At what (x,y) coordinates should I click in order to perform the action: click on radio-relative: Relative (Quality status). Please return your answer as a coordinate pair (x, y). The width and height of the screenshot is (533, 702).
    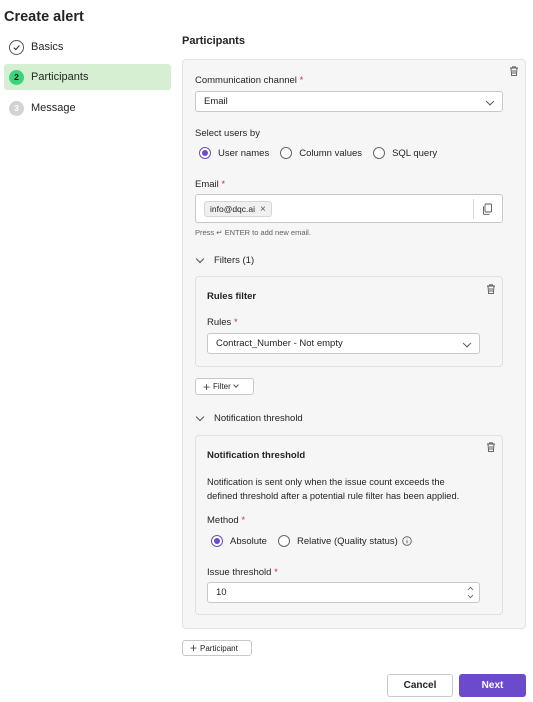
    Looking at the image, I should click on (344, 541).